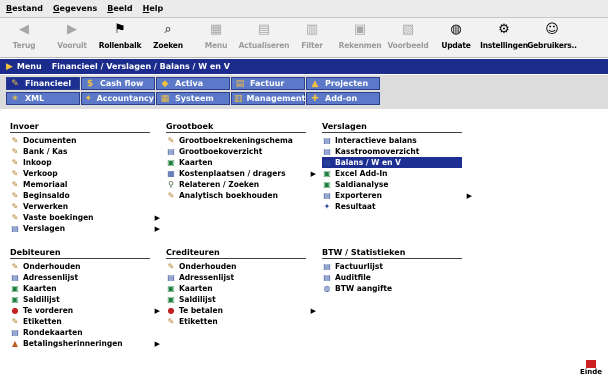  Describe the element at coordinates (85, 140) in the screenshot. I see `menu-item-documenten: ✎ Documenten` at that location.